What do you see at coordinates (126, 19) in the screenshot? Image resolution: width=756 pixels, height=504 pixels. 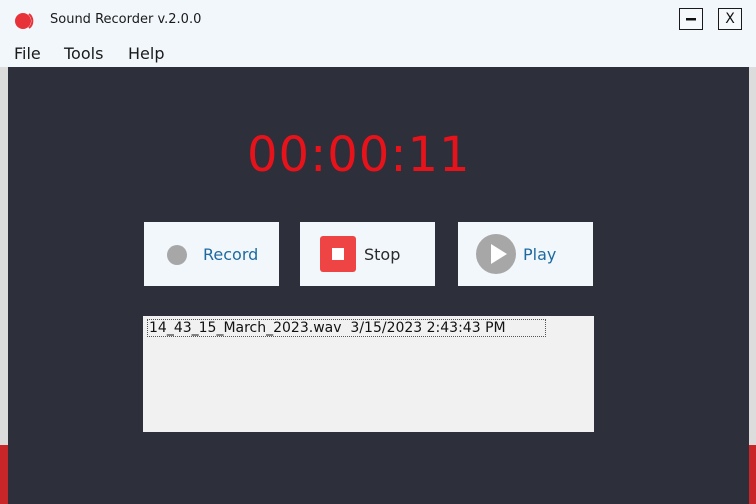 I see `window-title: Sound Recorder v.2.0.0` at bounding box center [126, 19].